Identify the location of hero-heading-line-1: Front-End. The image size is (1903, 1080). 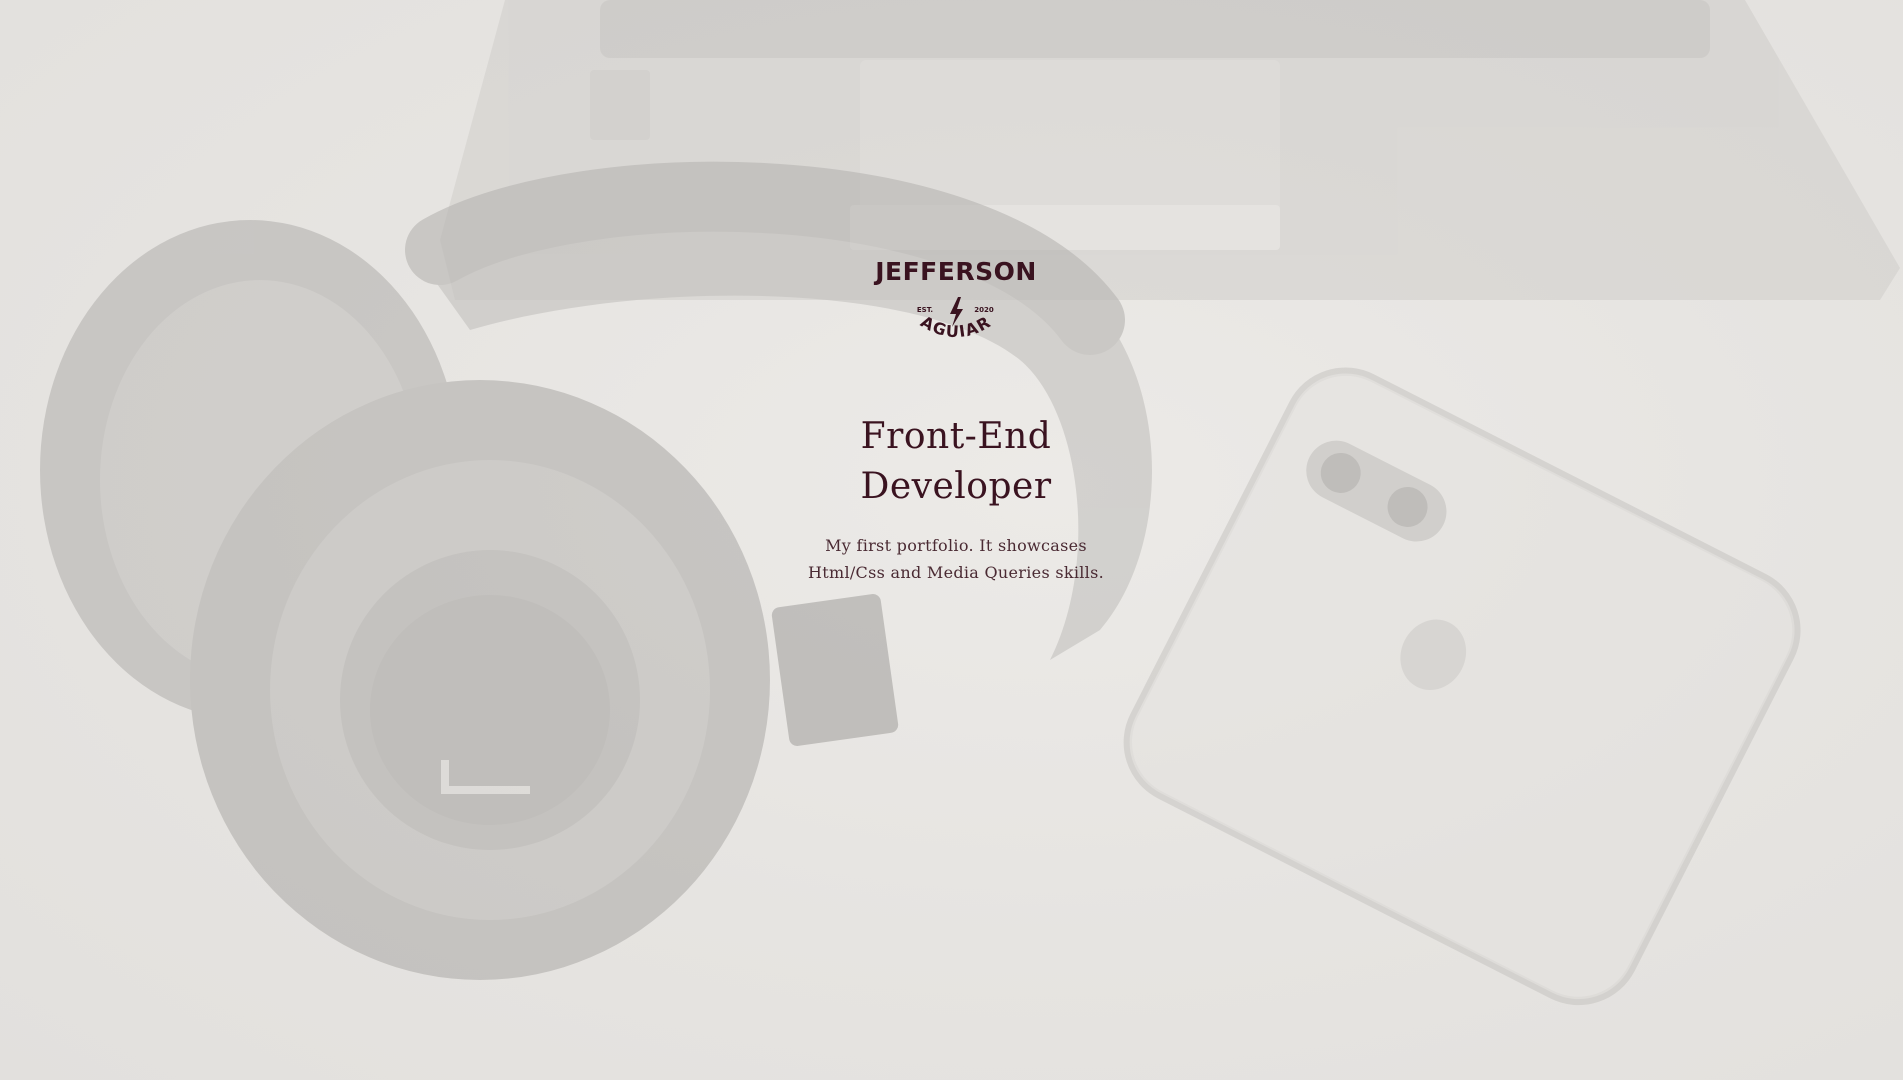
(956, 436).